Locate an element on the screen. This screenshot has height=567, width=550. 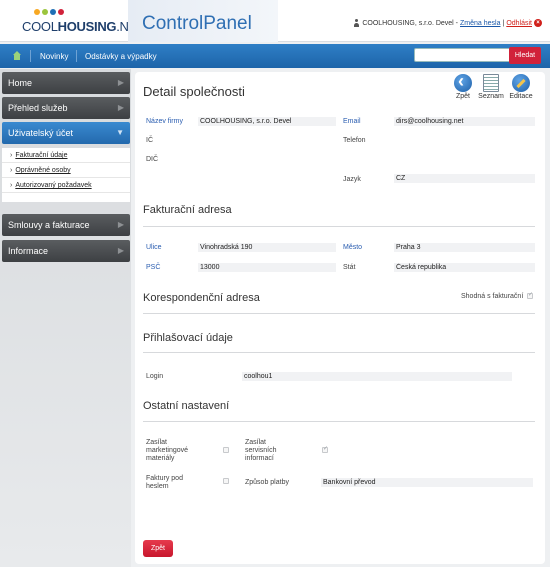
sidebar-item-label: Přehled služeb is located at coordinates (38, 108).